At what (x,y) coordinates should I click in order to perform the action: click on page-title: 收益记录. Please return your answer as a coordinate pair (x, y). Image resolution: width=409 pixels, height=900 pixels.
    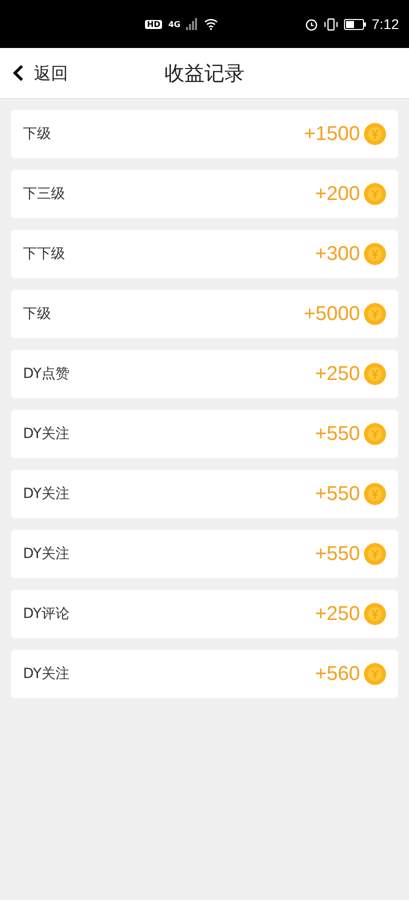
    Looking at the image, I should click on (204, 73).